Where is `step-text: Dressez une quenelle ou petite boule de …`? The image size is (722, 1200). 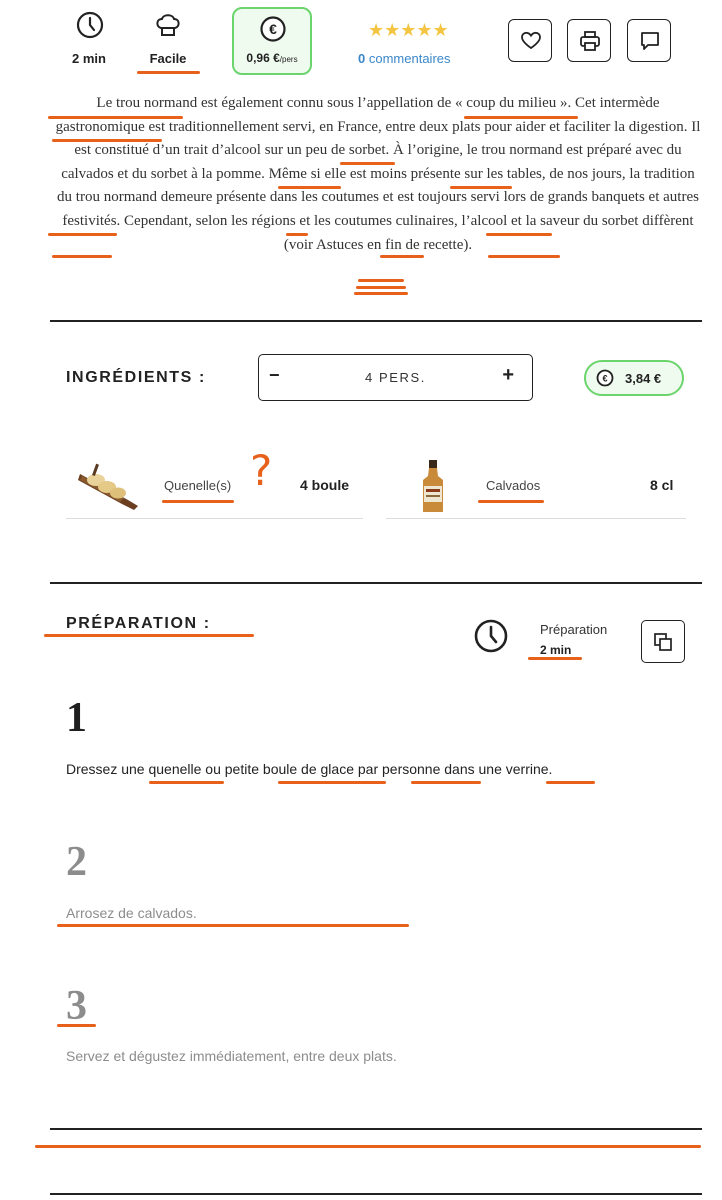 step-text: Dressez une quenelle ou petite boule de … is located at coordinates (309, 769).